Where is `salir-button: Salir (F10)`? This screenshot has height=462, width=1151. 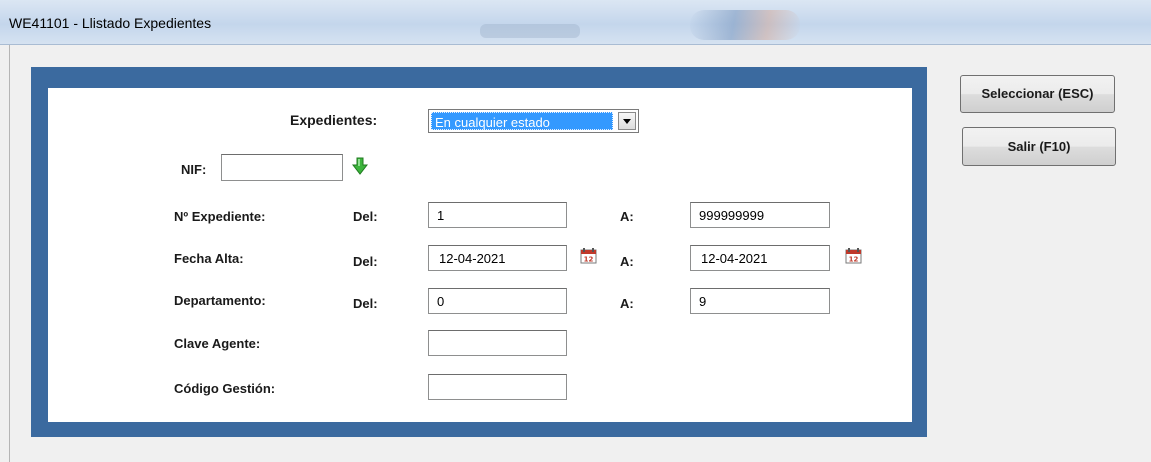 salir-button: Salir (F10) is located at coordinates (1039, 146).